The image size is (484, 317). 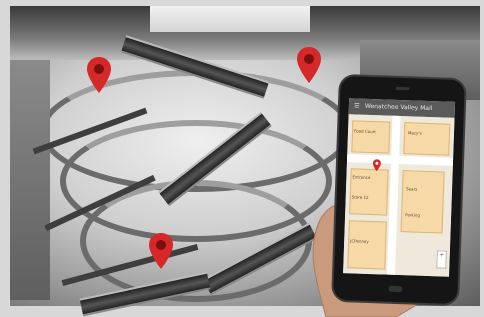 I want to click on map-label: JCPenney, so click(x=359, y=241).